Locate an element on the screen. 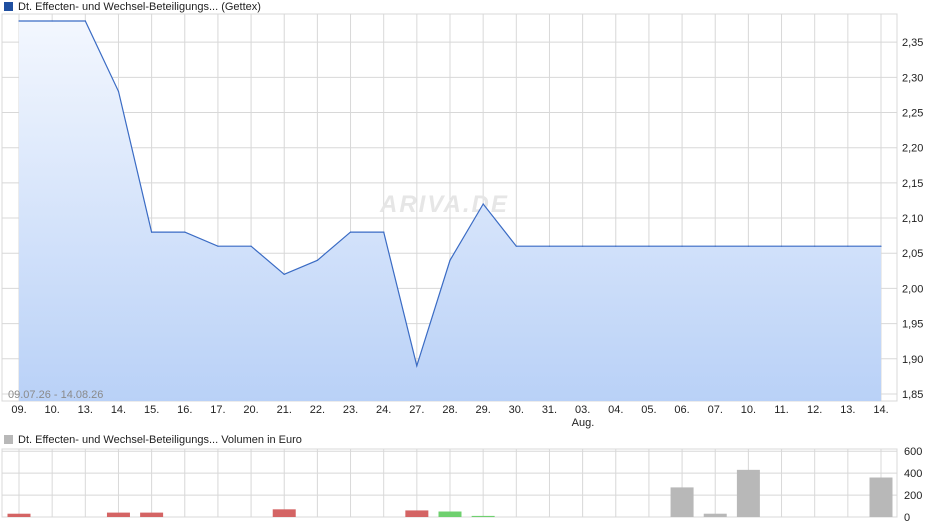  price-y-tick: 1,85 is located at coordinates (912, 395).